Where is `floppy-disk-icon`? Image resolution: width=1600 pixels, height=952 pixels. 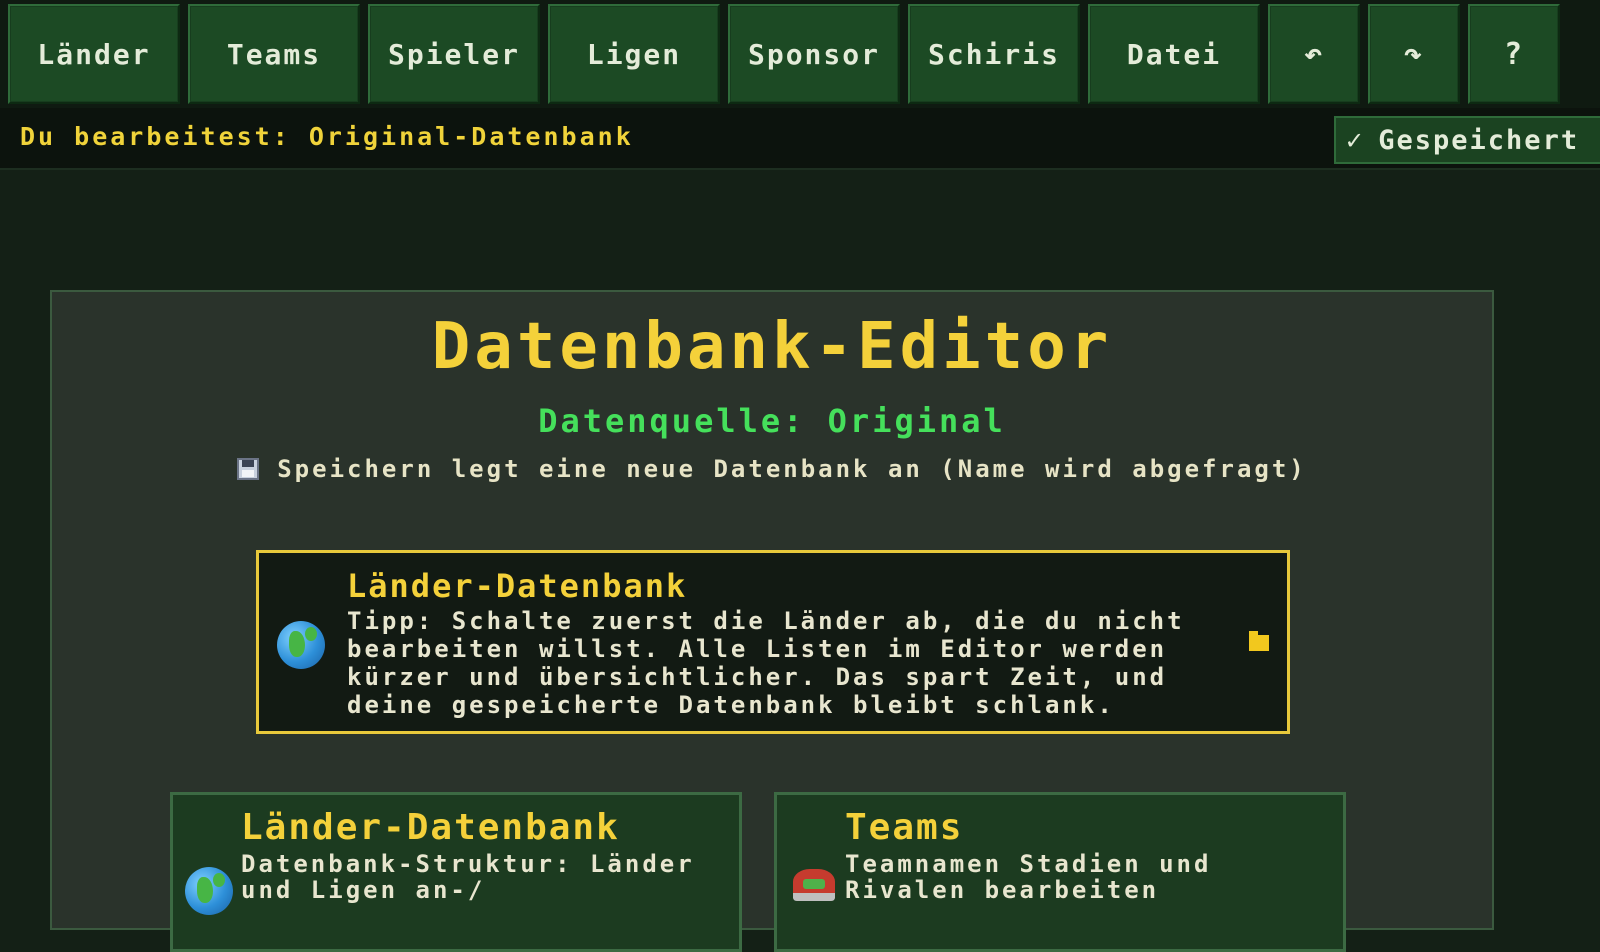
floppy-disk-icon is located at coordinates (248, 469).